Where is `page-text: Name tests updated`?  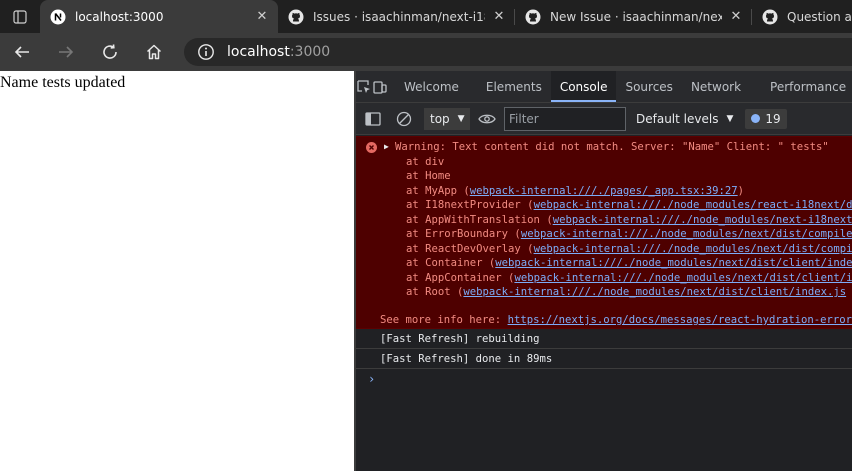
page-text: Name tests updated is located at coordinates (63, 82).